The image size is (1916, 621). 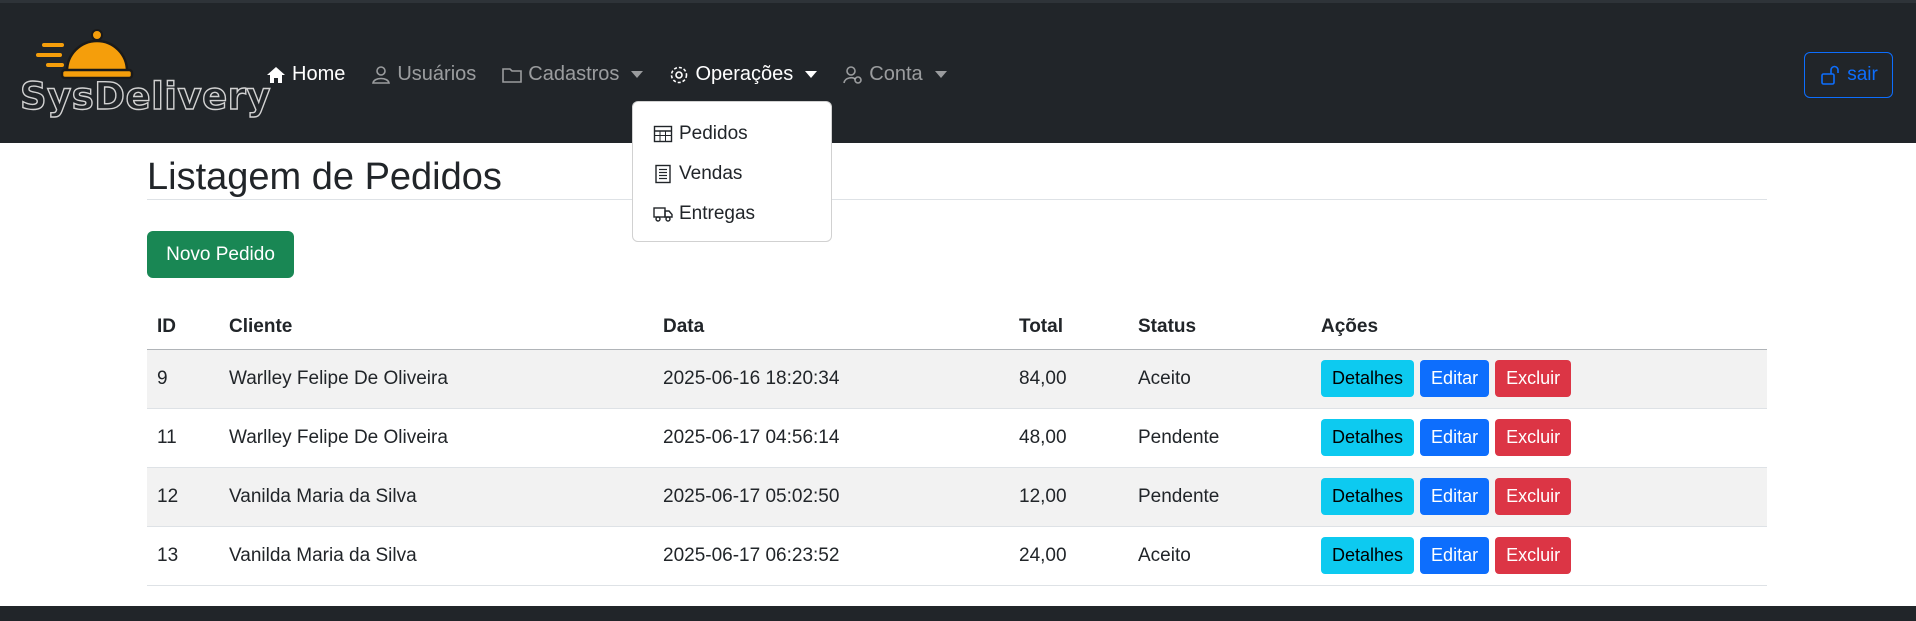 What do you see at coordinates (957, 199) in the screenshot?
I see `title-divider` at bounding box center [957, 199].